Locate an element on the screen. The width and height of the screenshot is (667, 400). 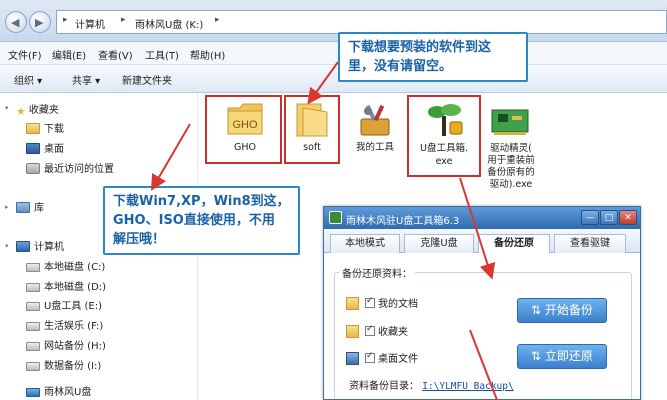
arrow-from-gho is located at coordinates (170, 157).